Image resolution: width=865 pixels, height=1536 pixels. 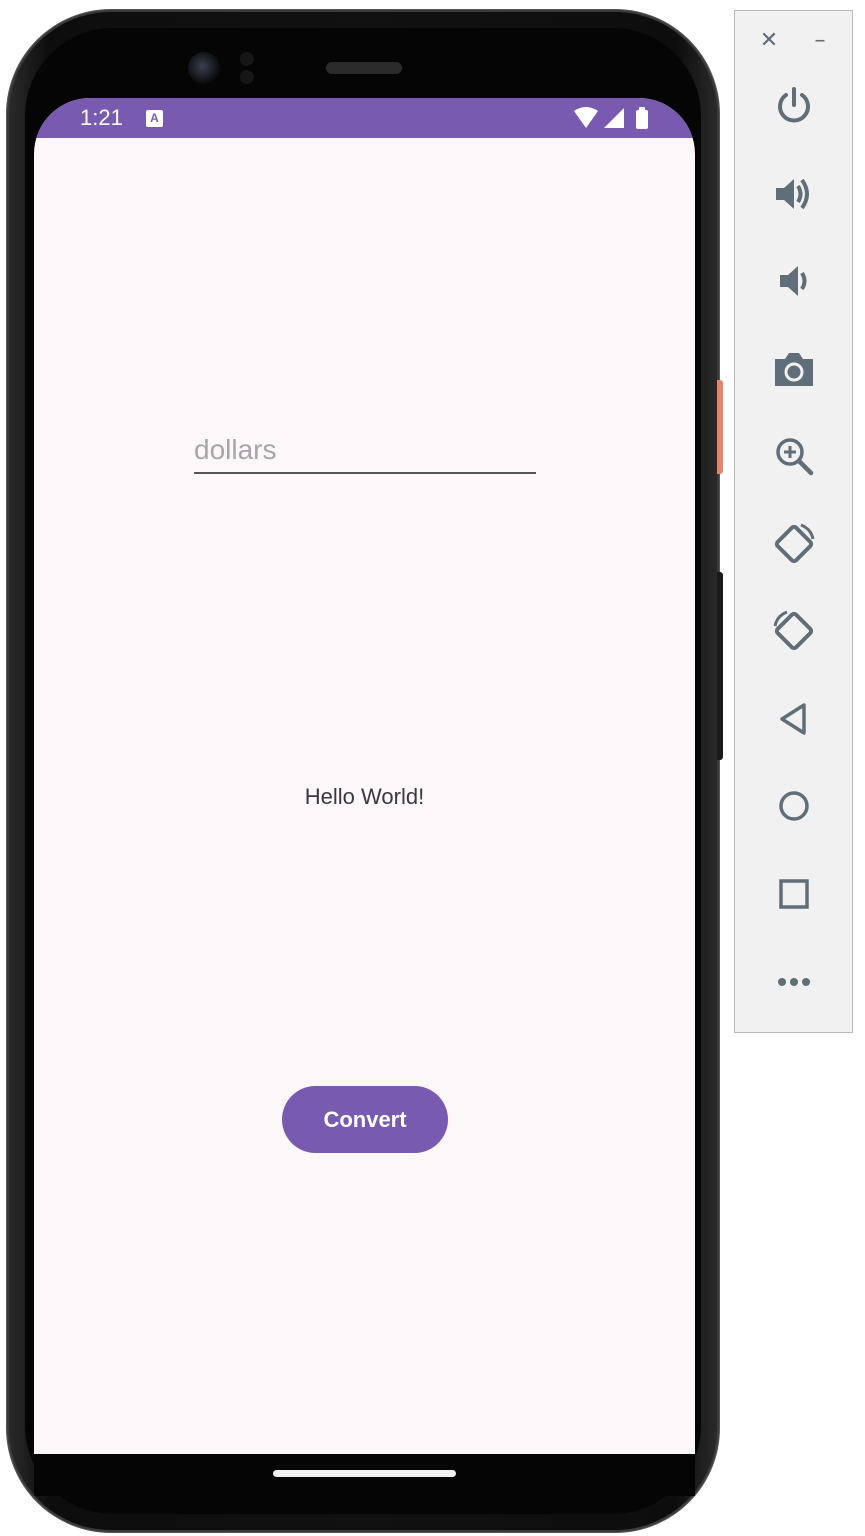 I want to click on convert-button: Convert, so click(x=365, y=1119).